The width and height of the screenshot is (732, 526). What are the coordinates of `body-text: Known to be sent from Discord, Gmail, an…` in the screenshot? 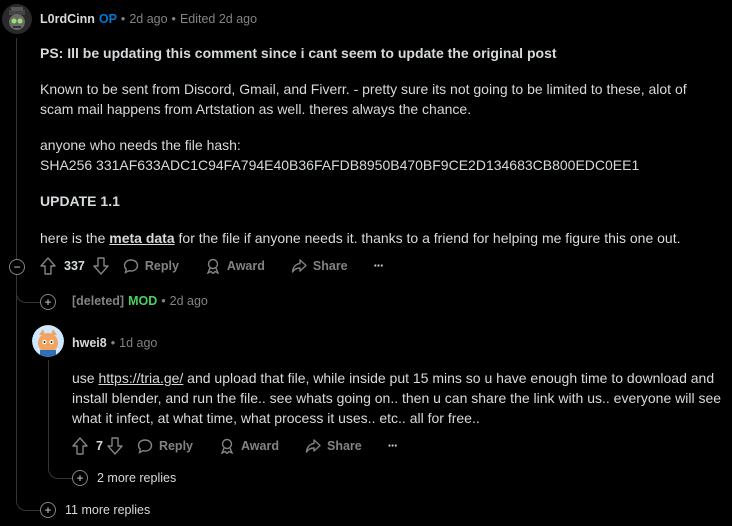 It's located at (363, 89).